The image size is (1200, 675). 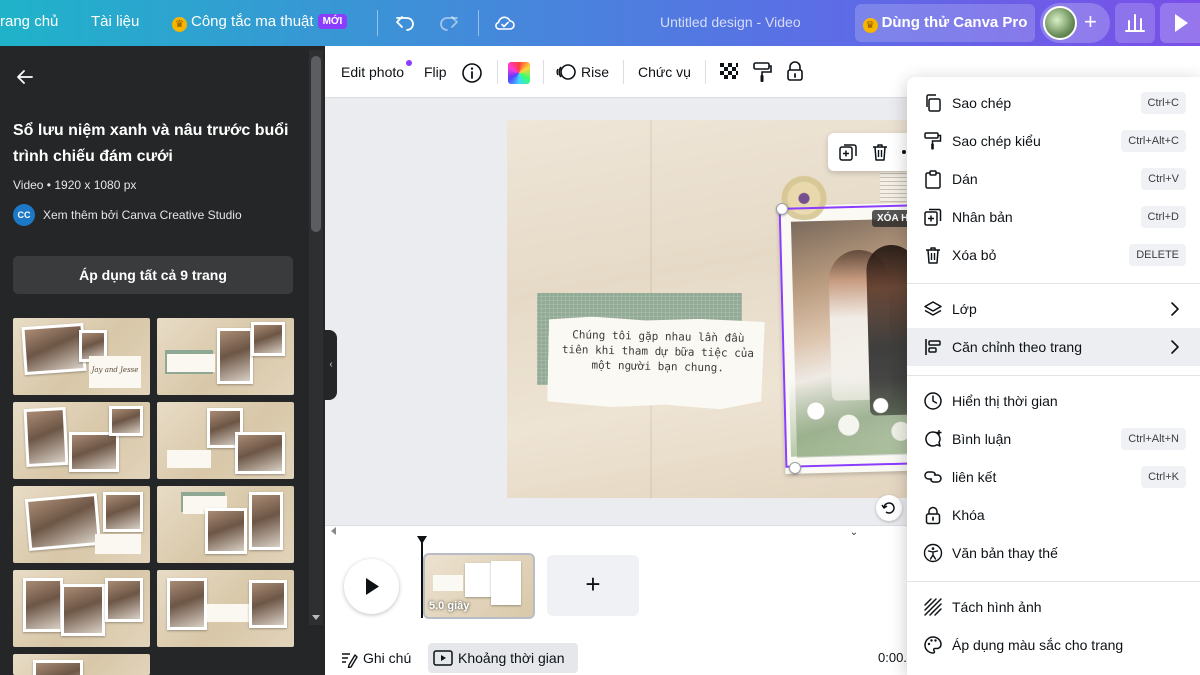 I want to click on menu-item-alt-text: Văn bản thay thế, so click(x=1053, y=553).